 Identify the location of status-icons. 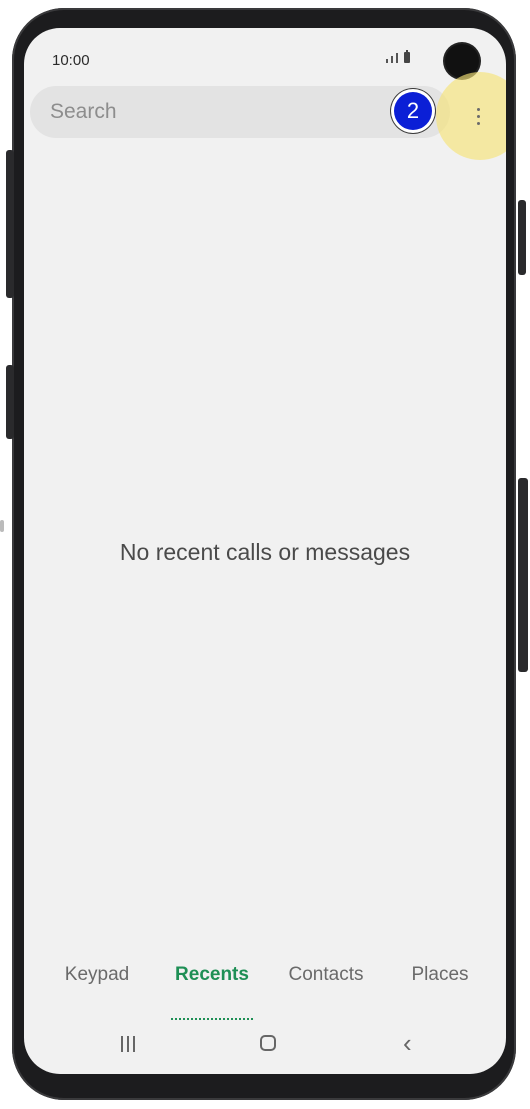
(398, 56).